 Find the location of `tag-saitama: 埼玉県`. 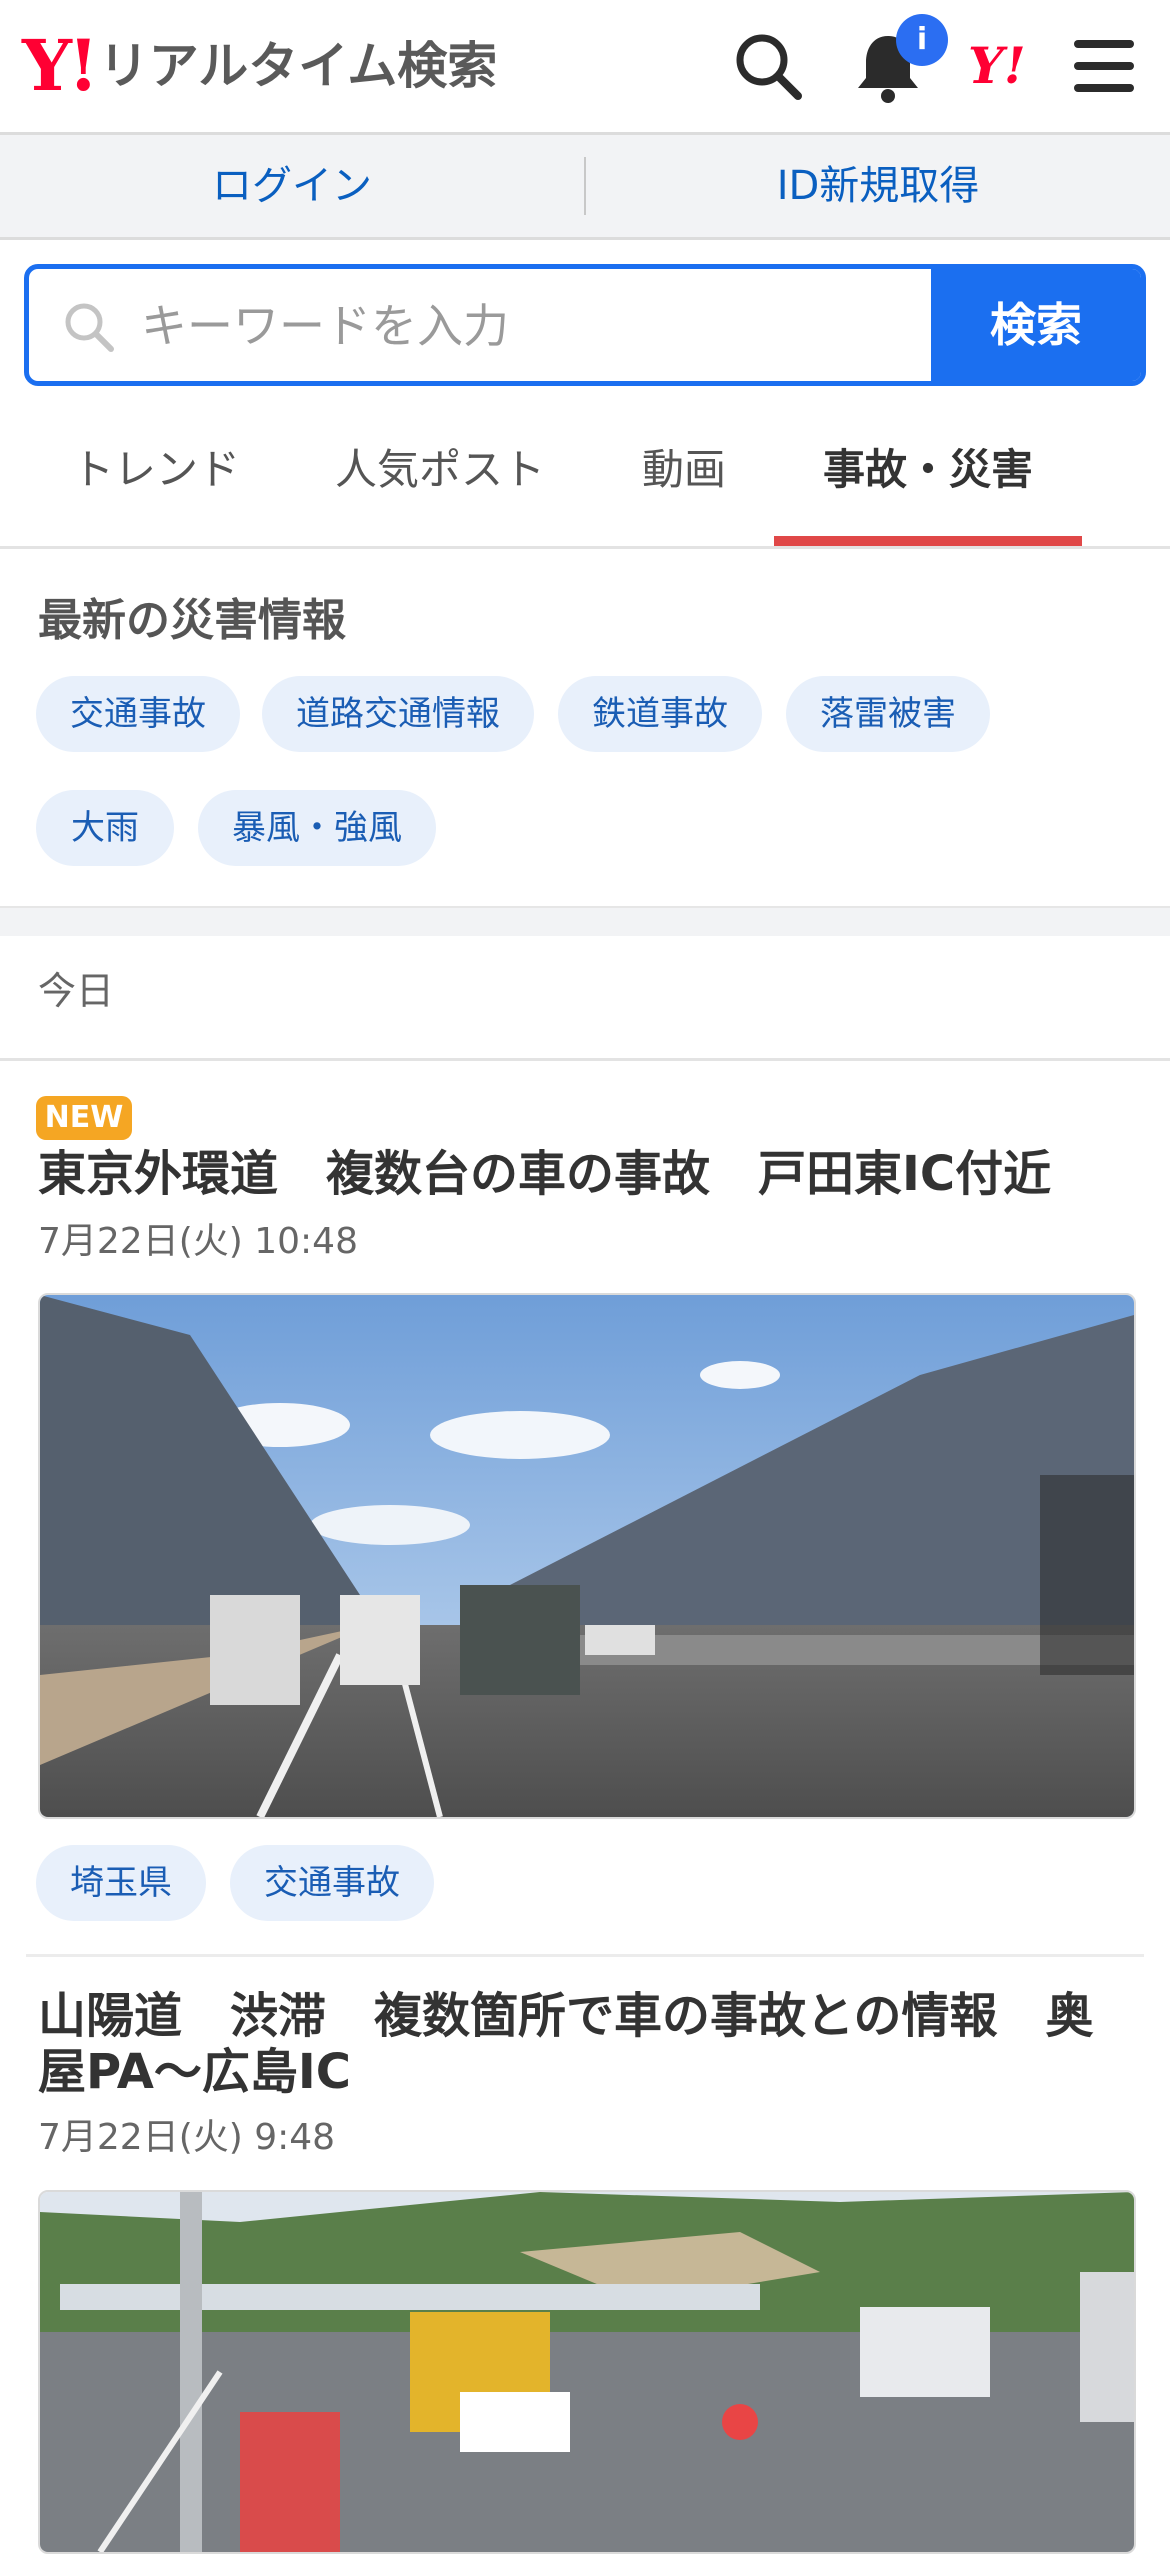

tag-saitama: 埼玉県 is located at coordinates (121, 1883).